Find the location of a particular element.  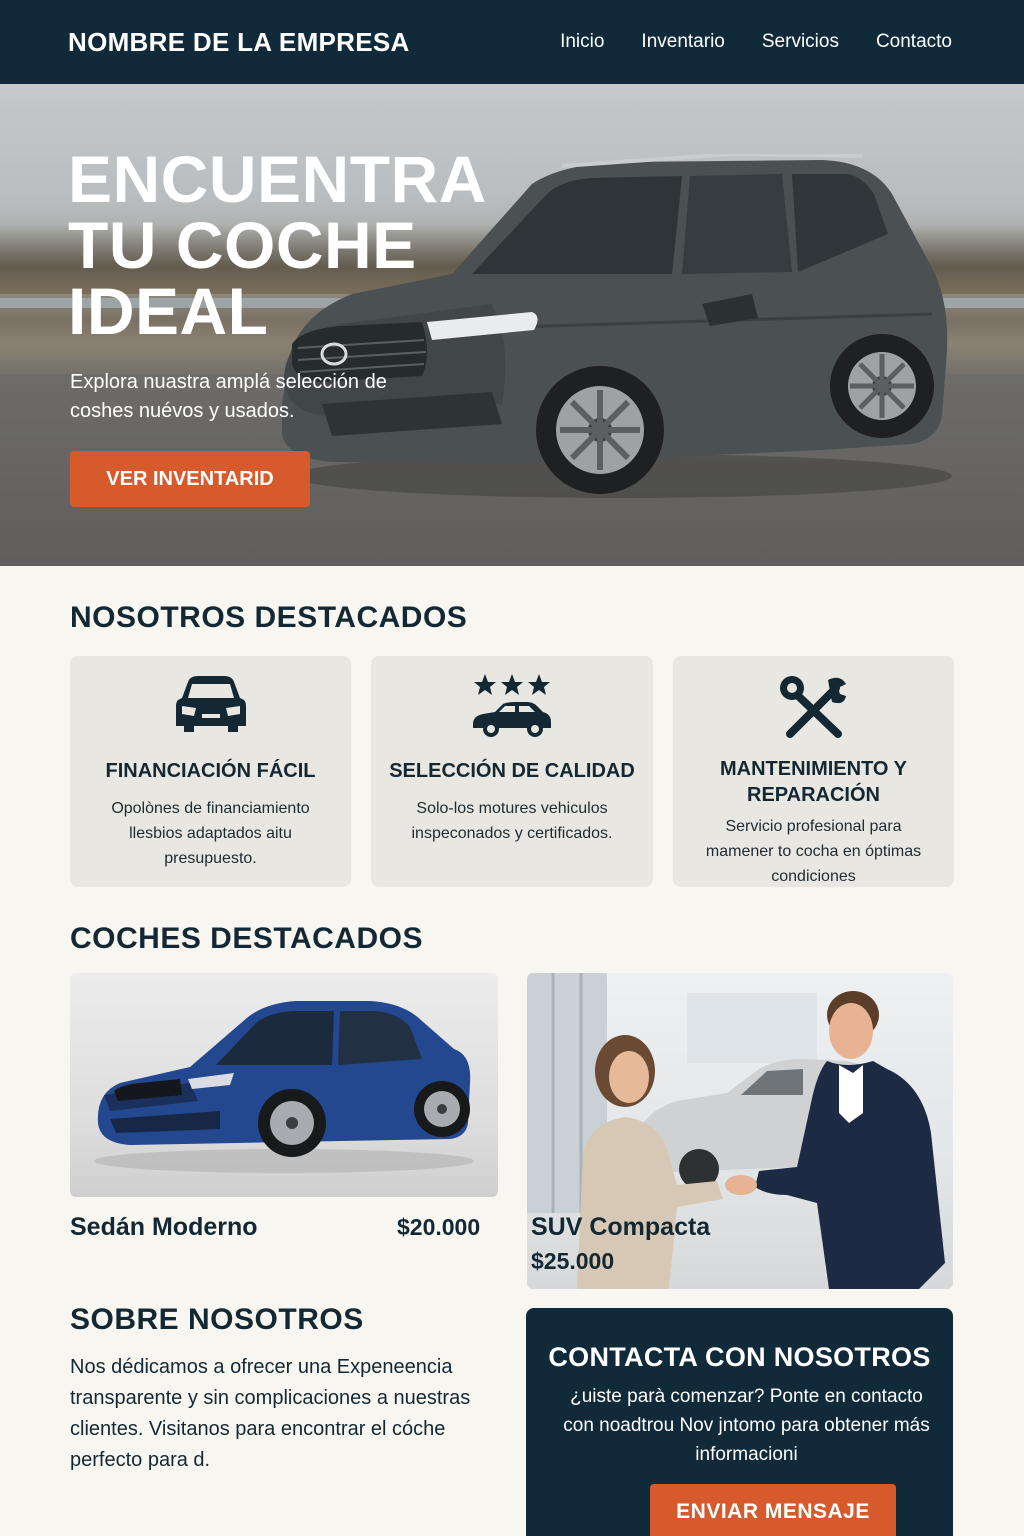

feature-card-title: MANTENIMIENTO Y REPARACIÓN is located at coordinates (813, 782).